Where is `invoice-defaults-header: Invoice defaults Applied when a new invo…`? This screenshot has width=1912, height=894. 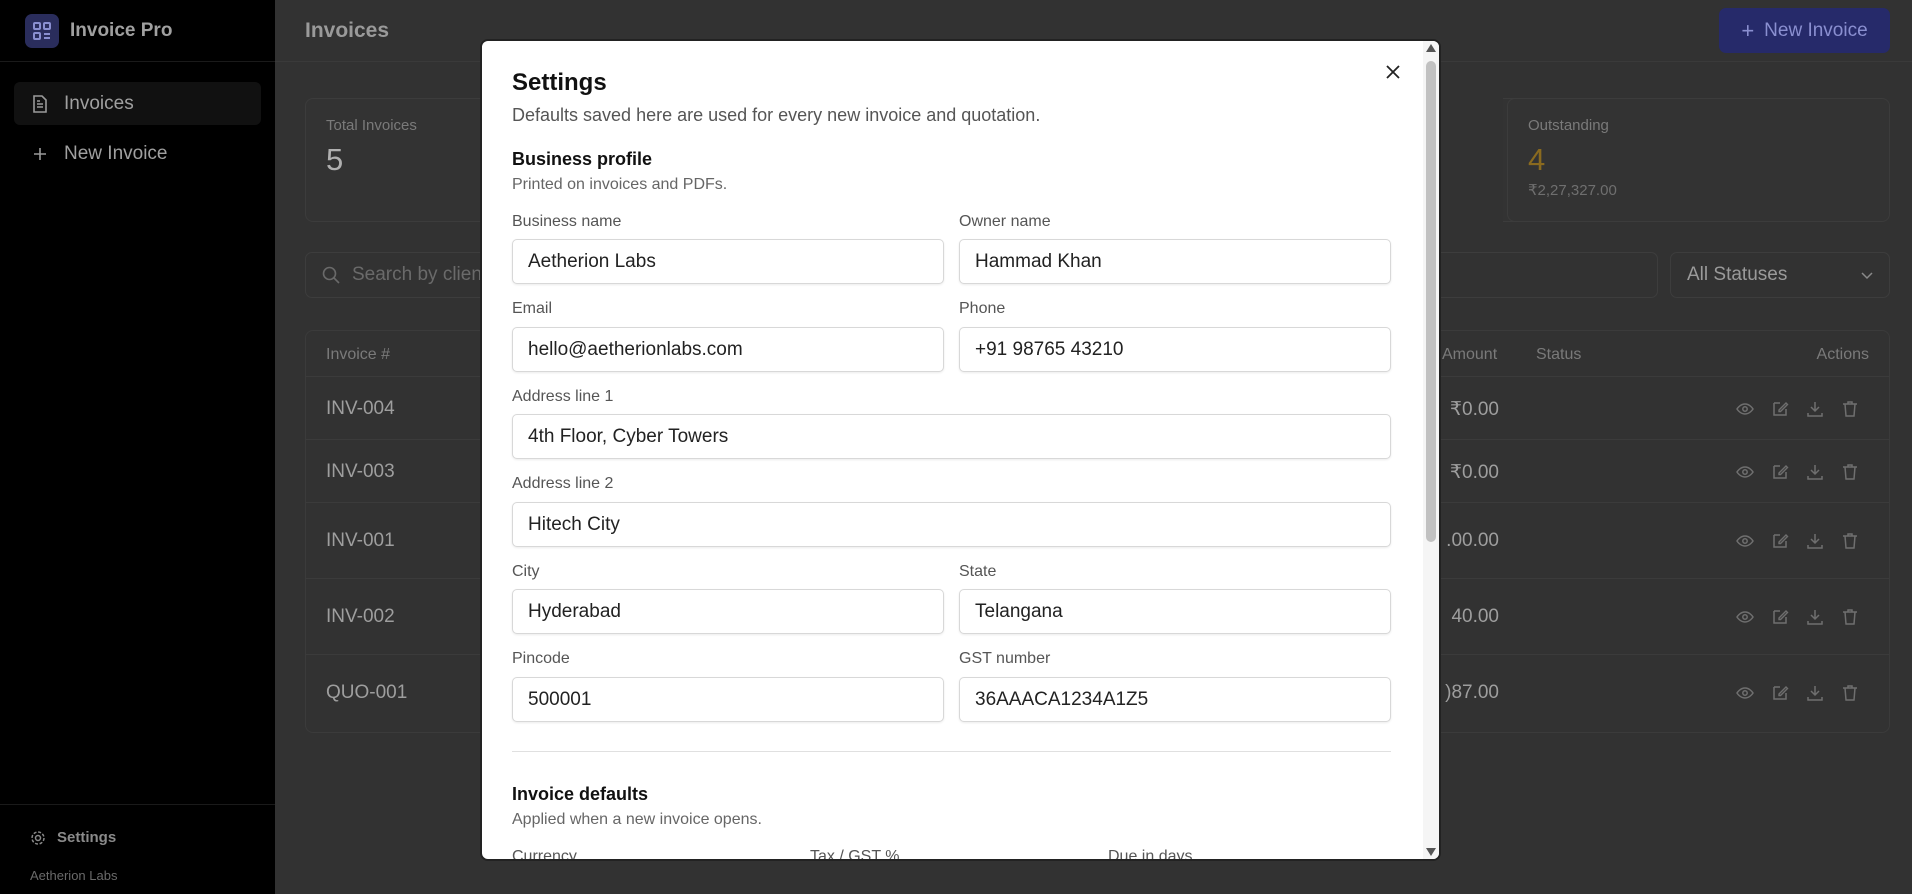
invoice-defaults-header: Invoice defaults Applied when a new invo… is located at coordinates (637, 806).